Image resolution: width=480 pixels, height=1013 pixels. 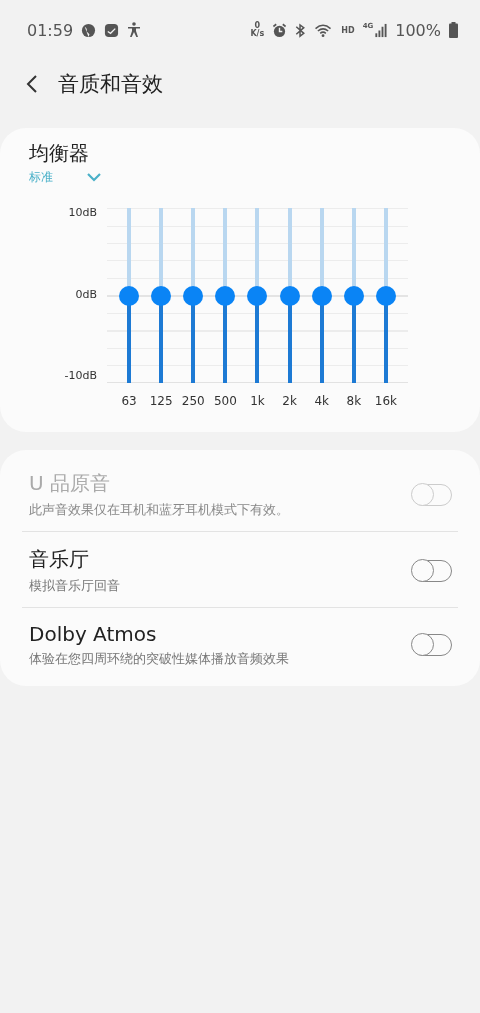 What do you see at coordinates (386, 401) in the screenshot?
I see `frequency-label: 16k` at bounding box center [386, 401].